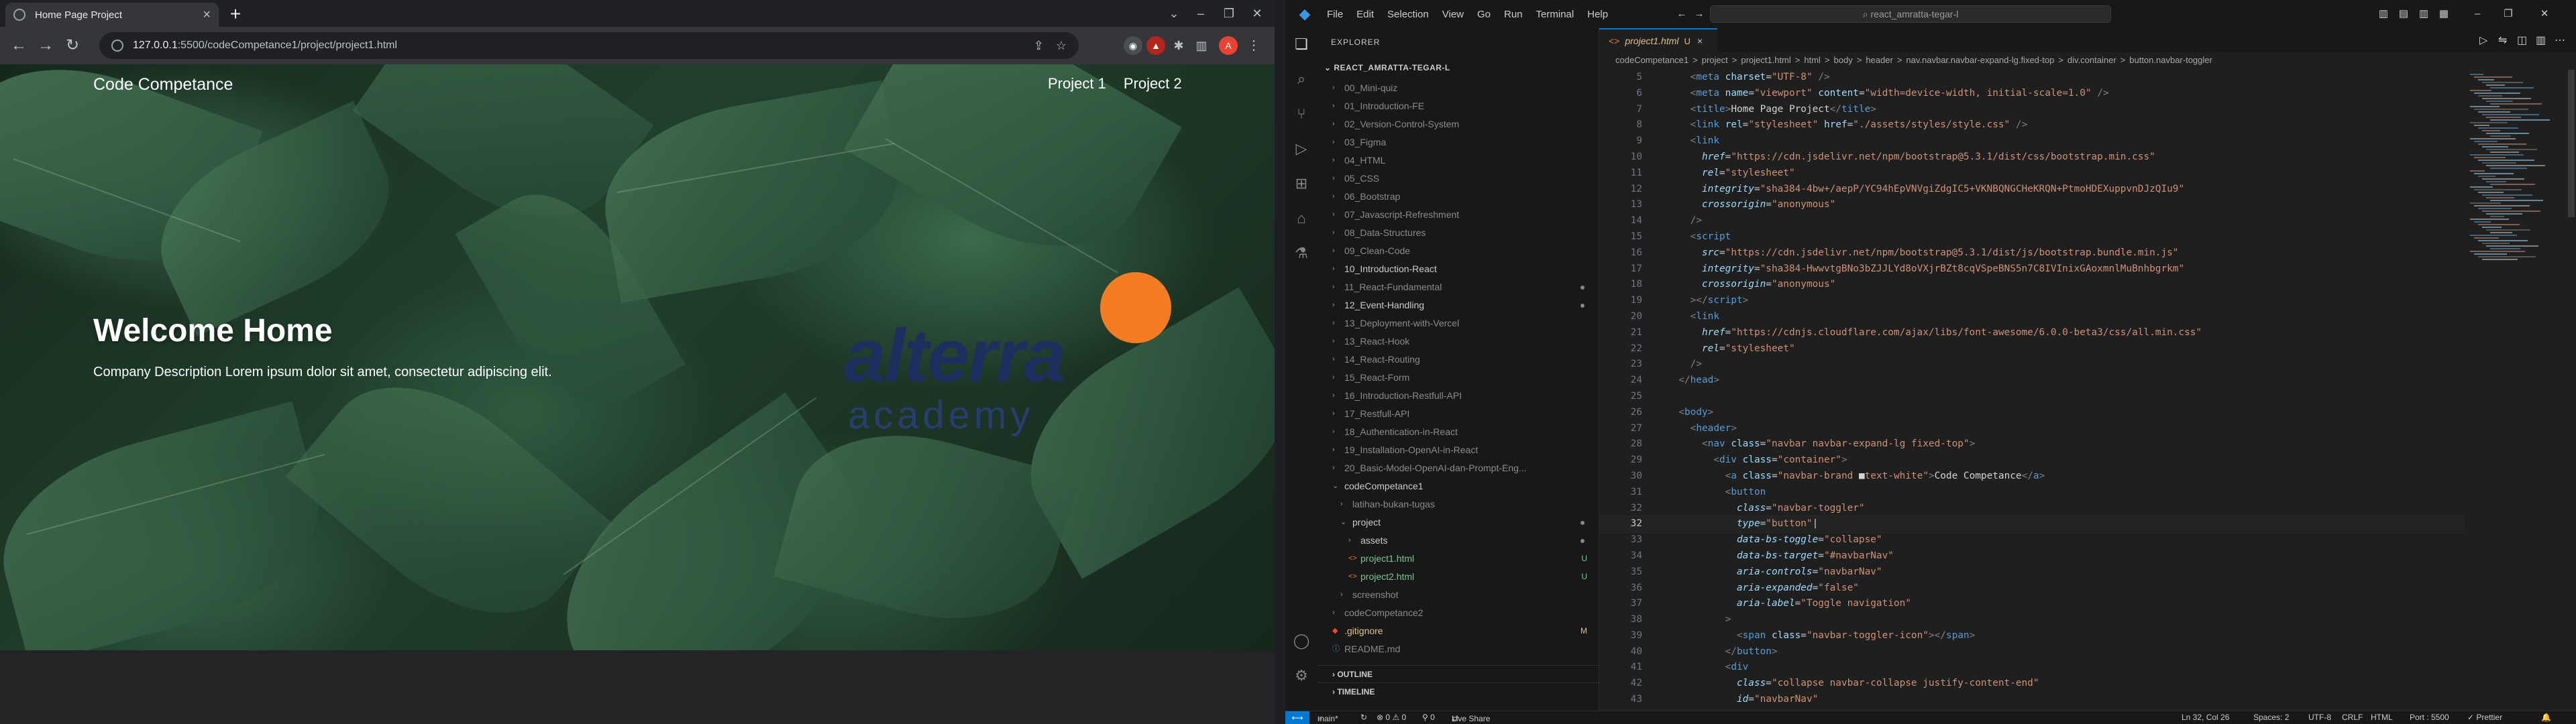 This screenshot has width=2576, height=724. I want to click on code-line: 37 aria-label="Toggle navigation", so click(2032, 604).